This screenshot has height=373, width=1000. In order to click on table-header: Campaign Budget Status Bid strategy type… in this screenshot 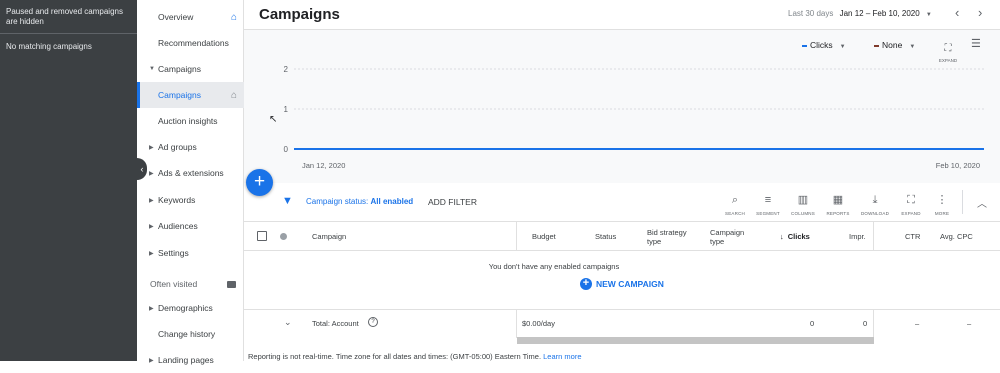, I will do `click(622, 236)`.